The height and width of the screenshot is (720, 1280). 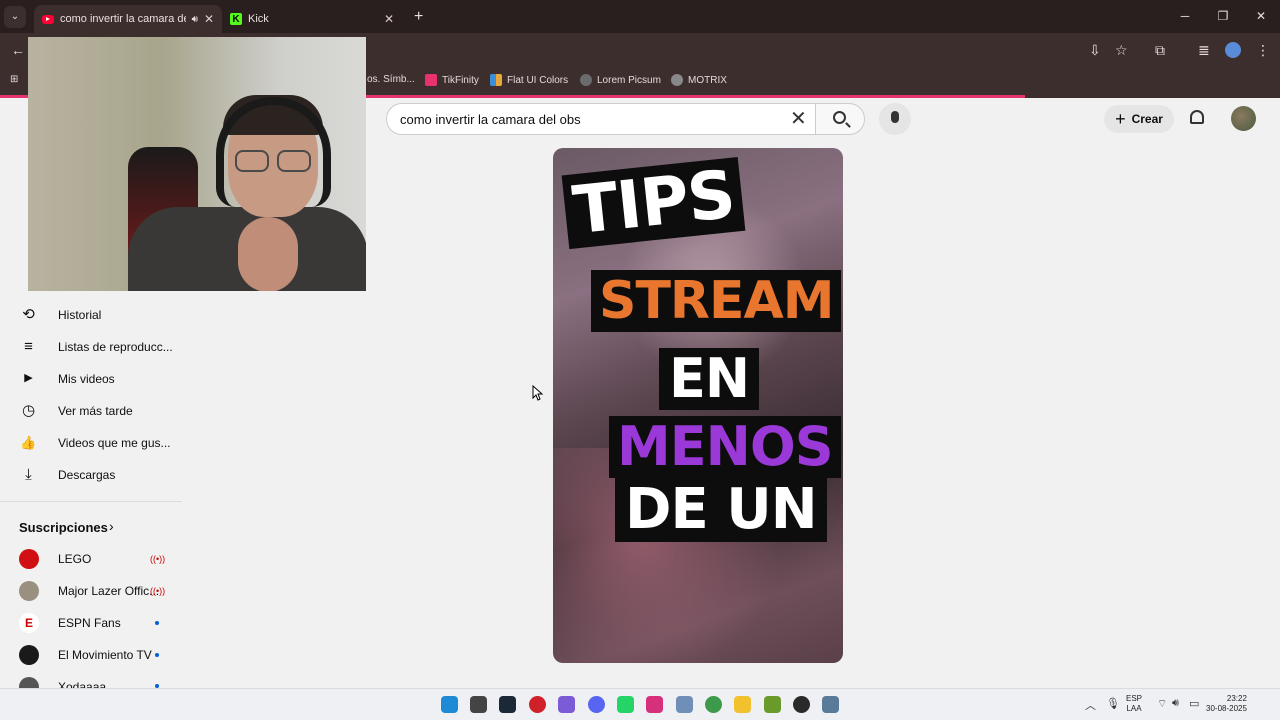 I want to click on speaker-icon: 🔊︎, so click(x=195, y=19).